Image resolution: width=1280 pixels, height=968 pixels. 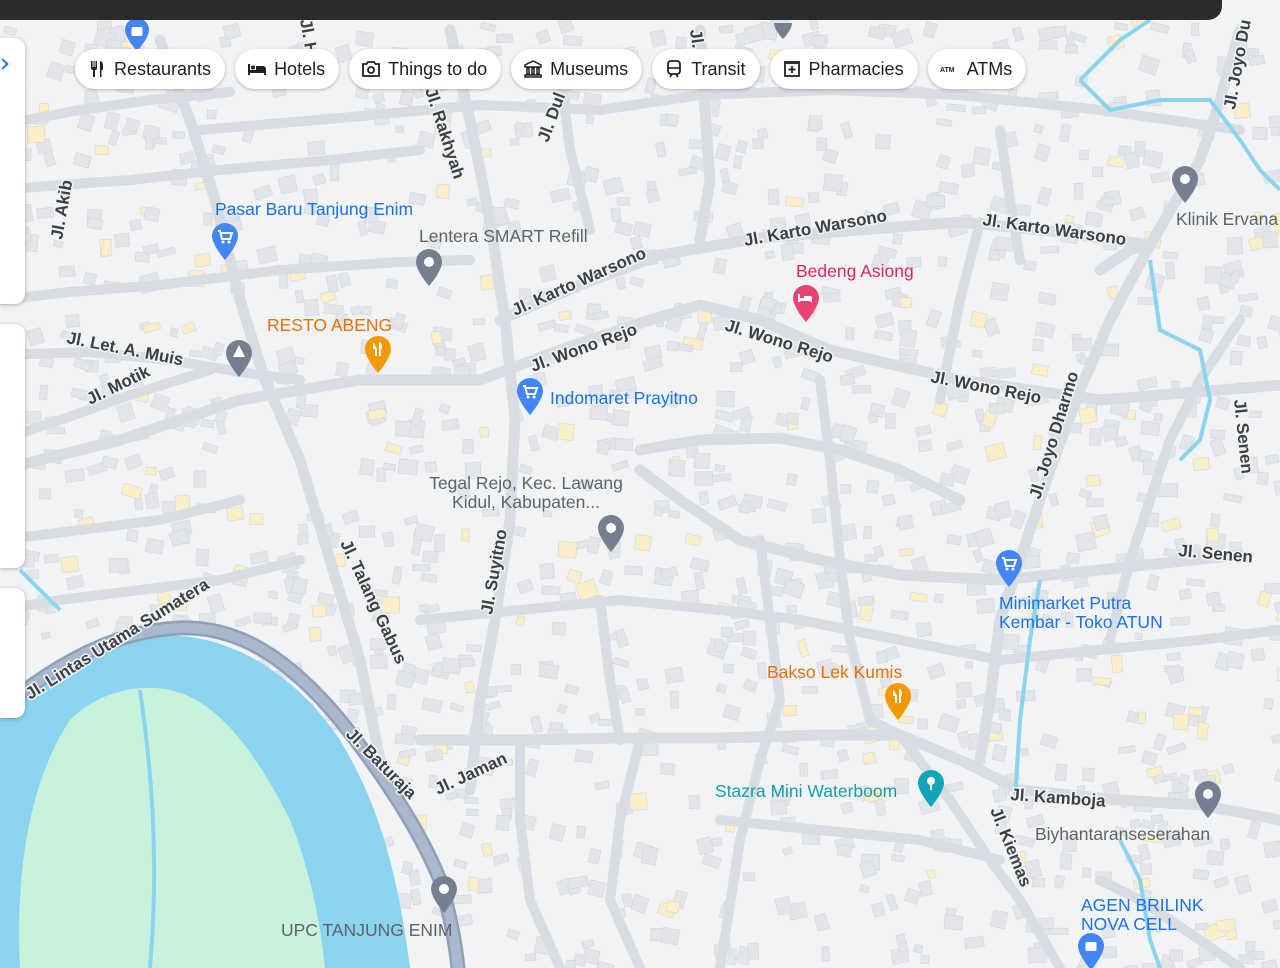 What do you see at coordinates (314, 209) in the screenshot?
I see `place-label-pasar-baru: Pasar Baru Tanjung Enim` at bounding box center [314, 209].